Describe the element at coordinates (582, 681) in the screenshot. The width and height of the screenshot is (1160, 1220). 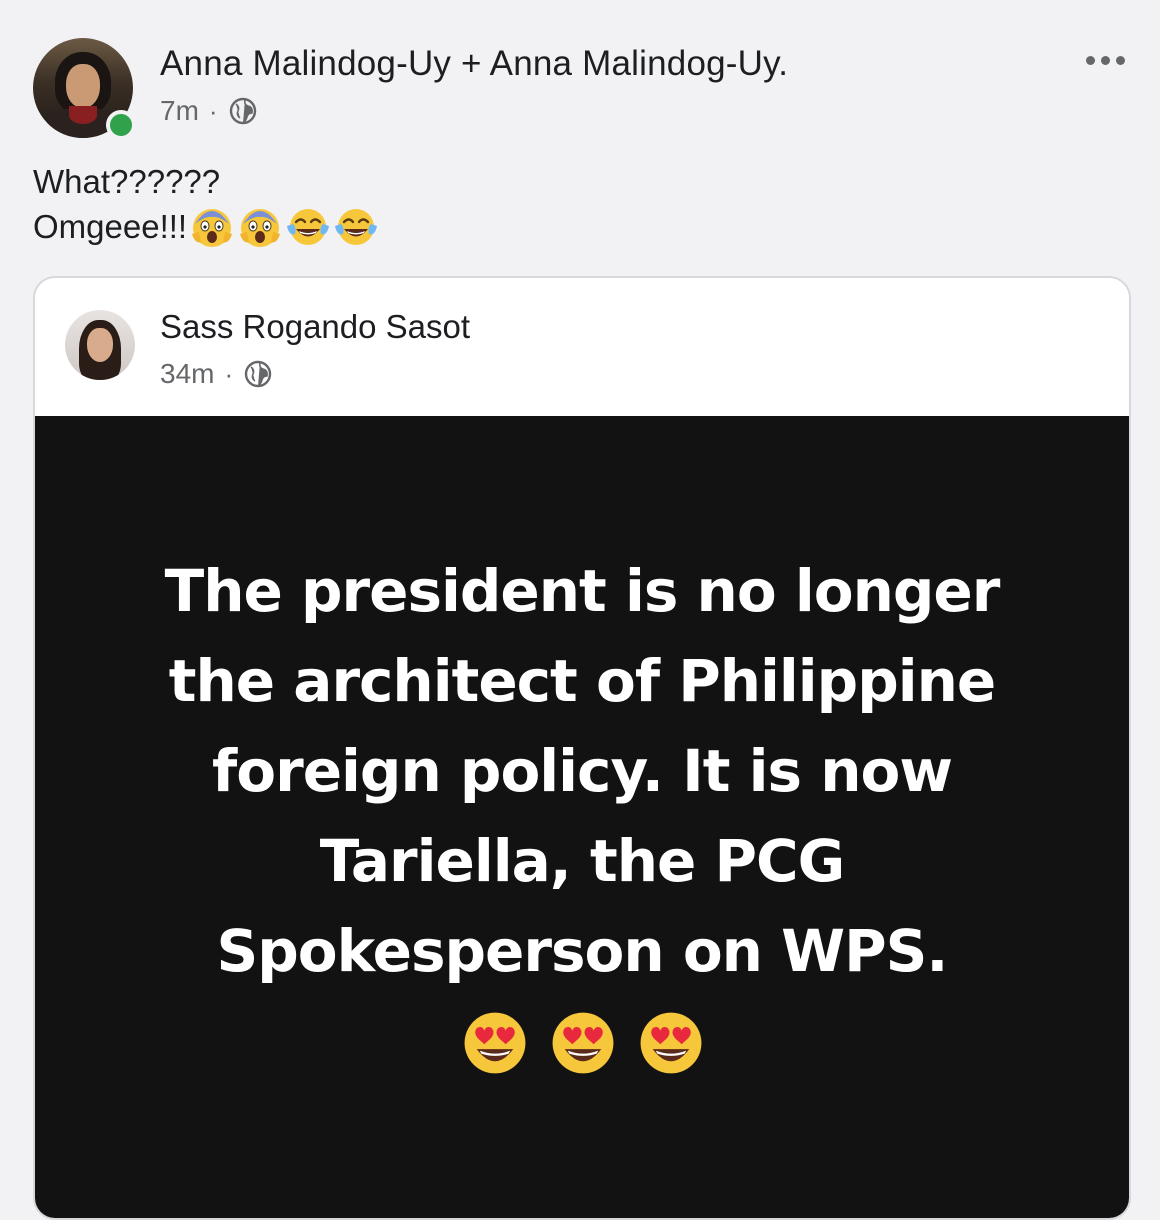
I see `quote-line: the architect of Philippine` at that location.